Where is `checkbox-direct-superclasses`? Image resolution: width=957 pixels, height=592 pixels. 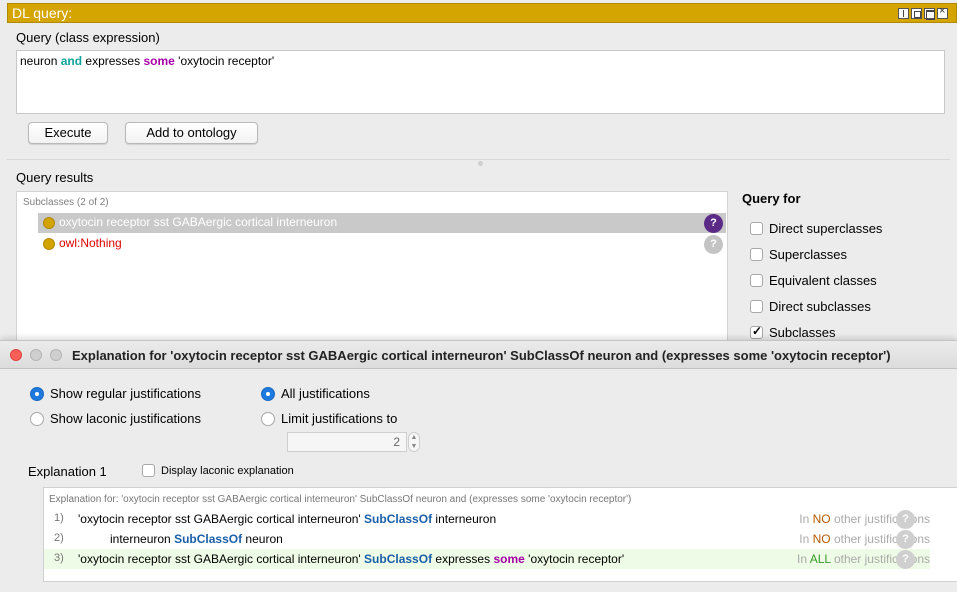 checkbox-direct-superclasses is located at coordinates (756, 228).